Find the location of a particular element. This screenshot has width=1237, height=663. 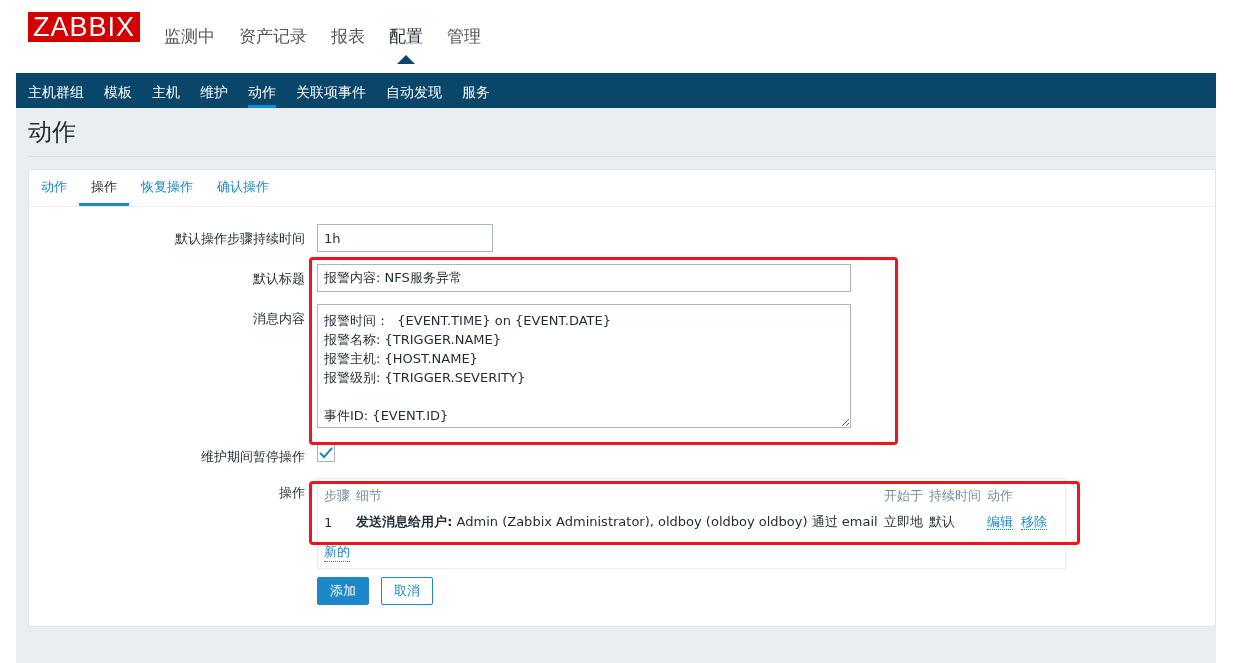

field-label: 消息内容 is located at coordinates (278, 319).